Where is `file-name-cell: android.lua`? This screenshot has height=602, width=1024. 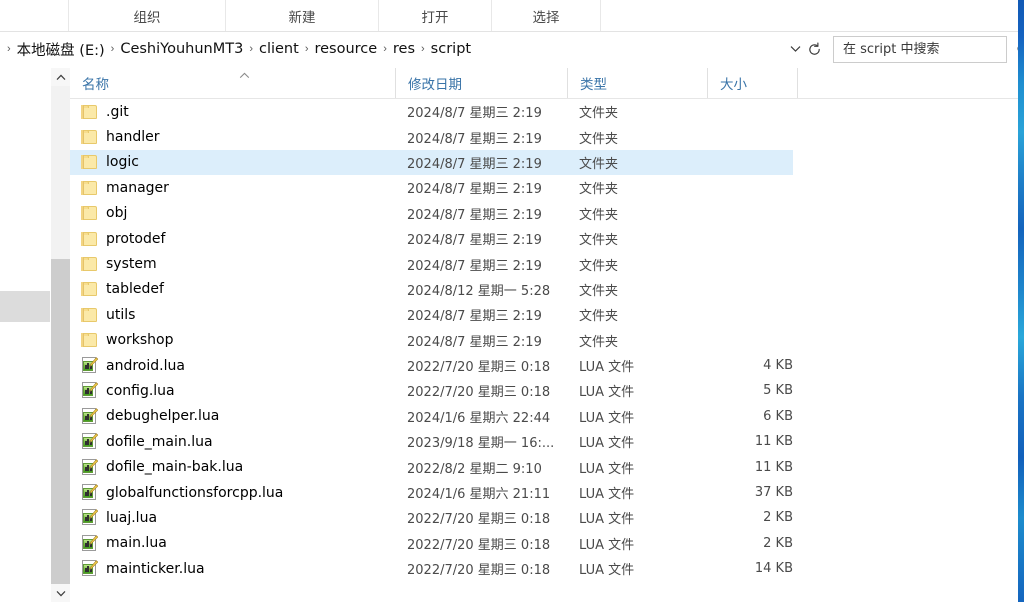 file-name-cell: android.lua is located at coordinates (232, 365).